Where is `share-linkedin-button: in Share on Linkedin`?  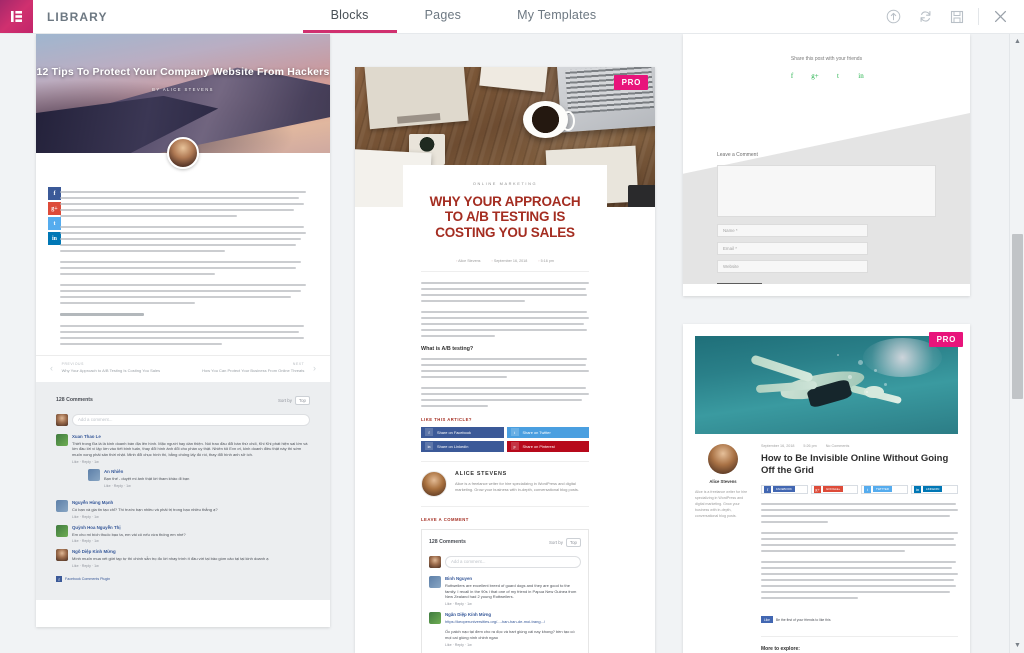 share-linkedin-button: in Share on Linkedin is located at coordinates (462, 446).